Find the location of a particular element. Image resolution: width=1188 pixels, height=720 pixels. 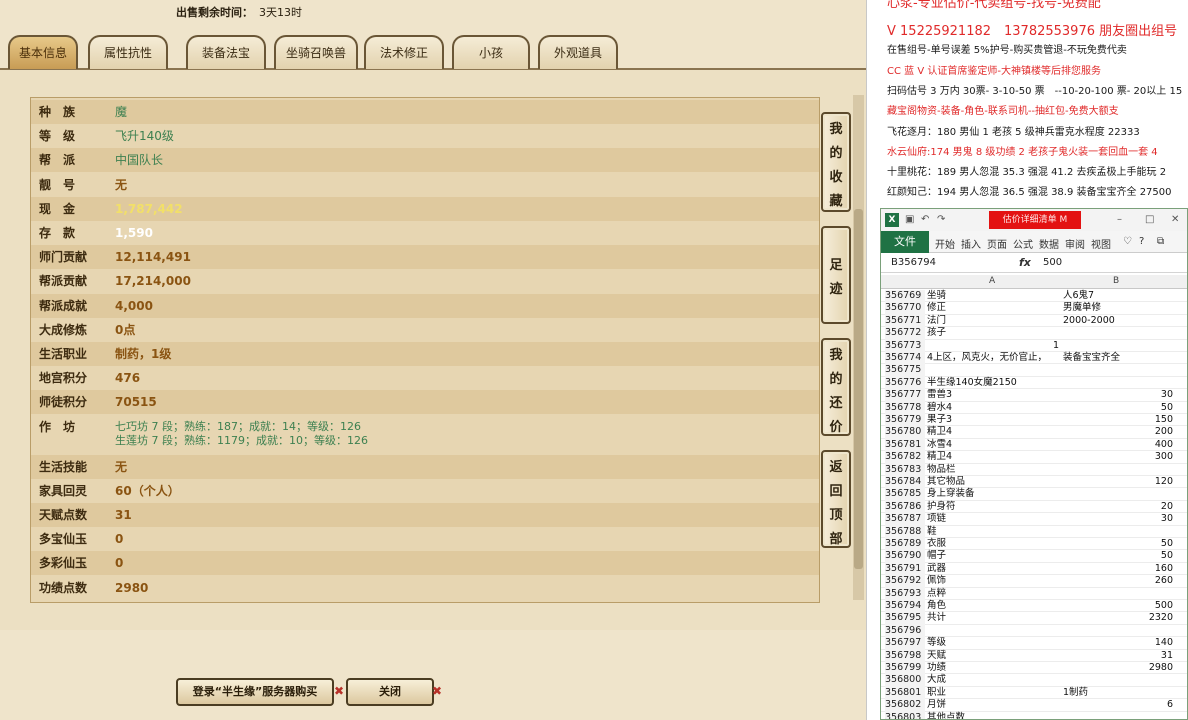

tab-spell-correction: 法术修正 is located at coordinates (404, 52).